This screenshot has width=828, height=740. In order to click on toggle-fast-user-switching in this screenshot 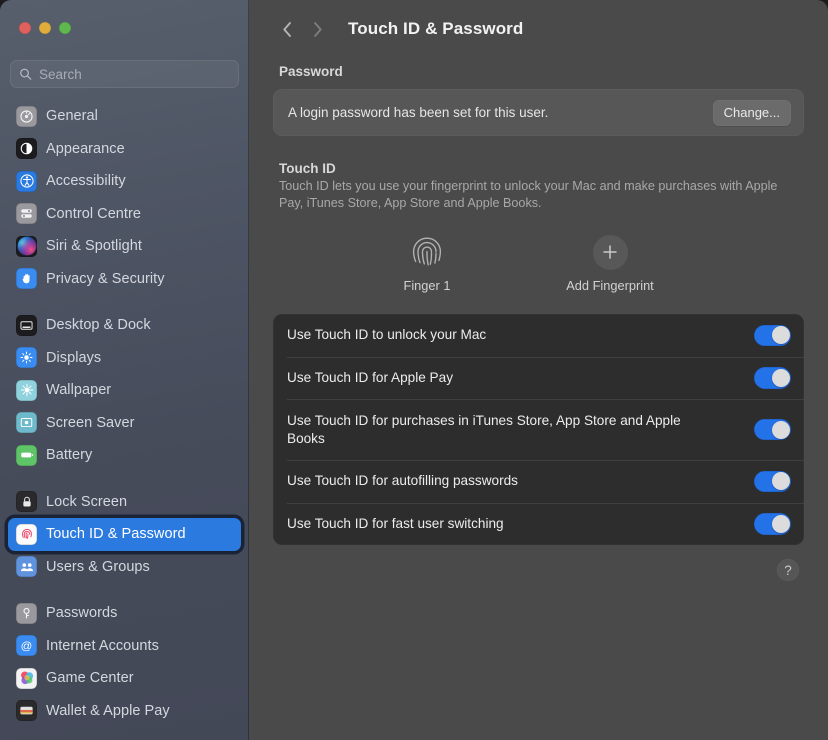, I will do `click(772, 524)`.